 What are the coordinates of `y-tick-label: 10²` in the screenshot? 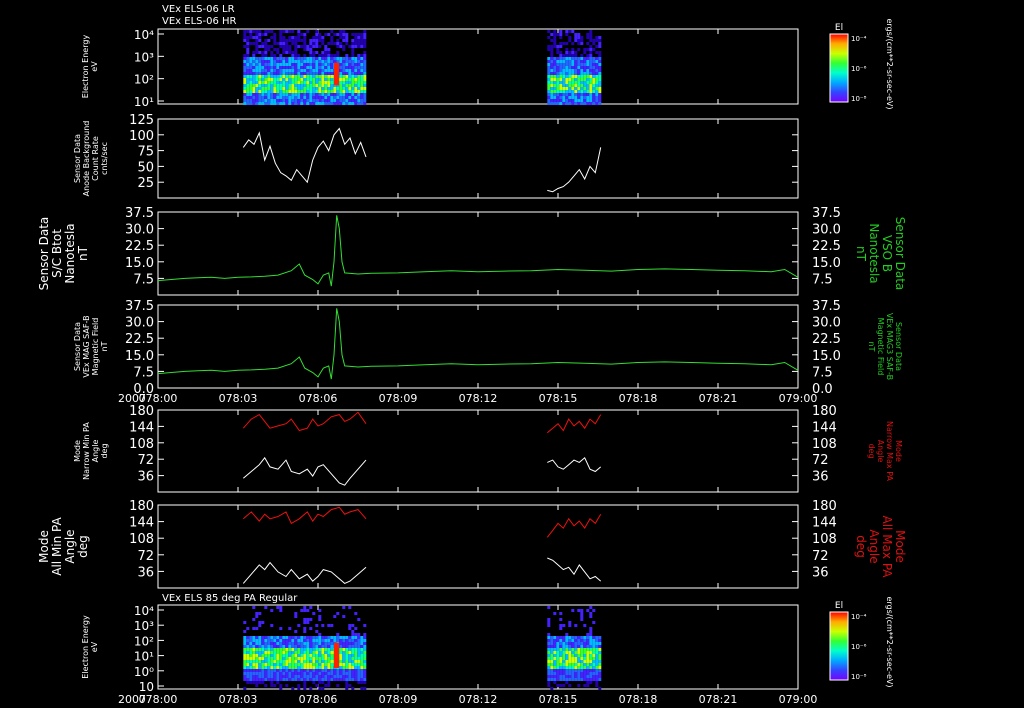 It's located at (144, 80).